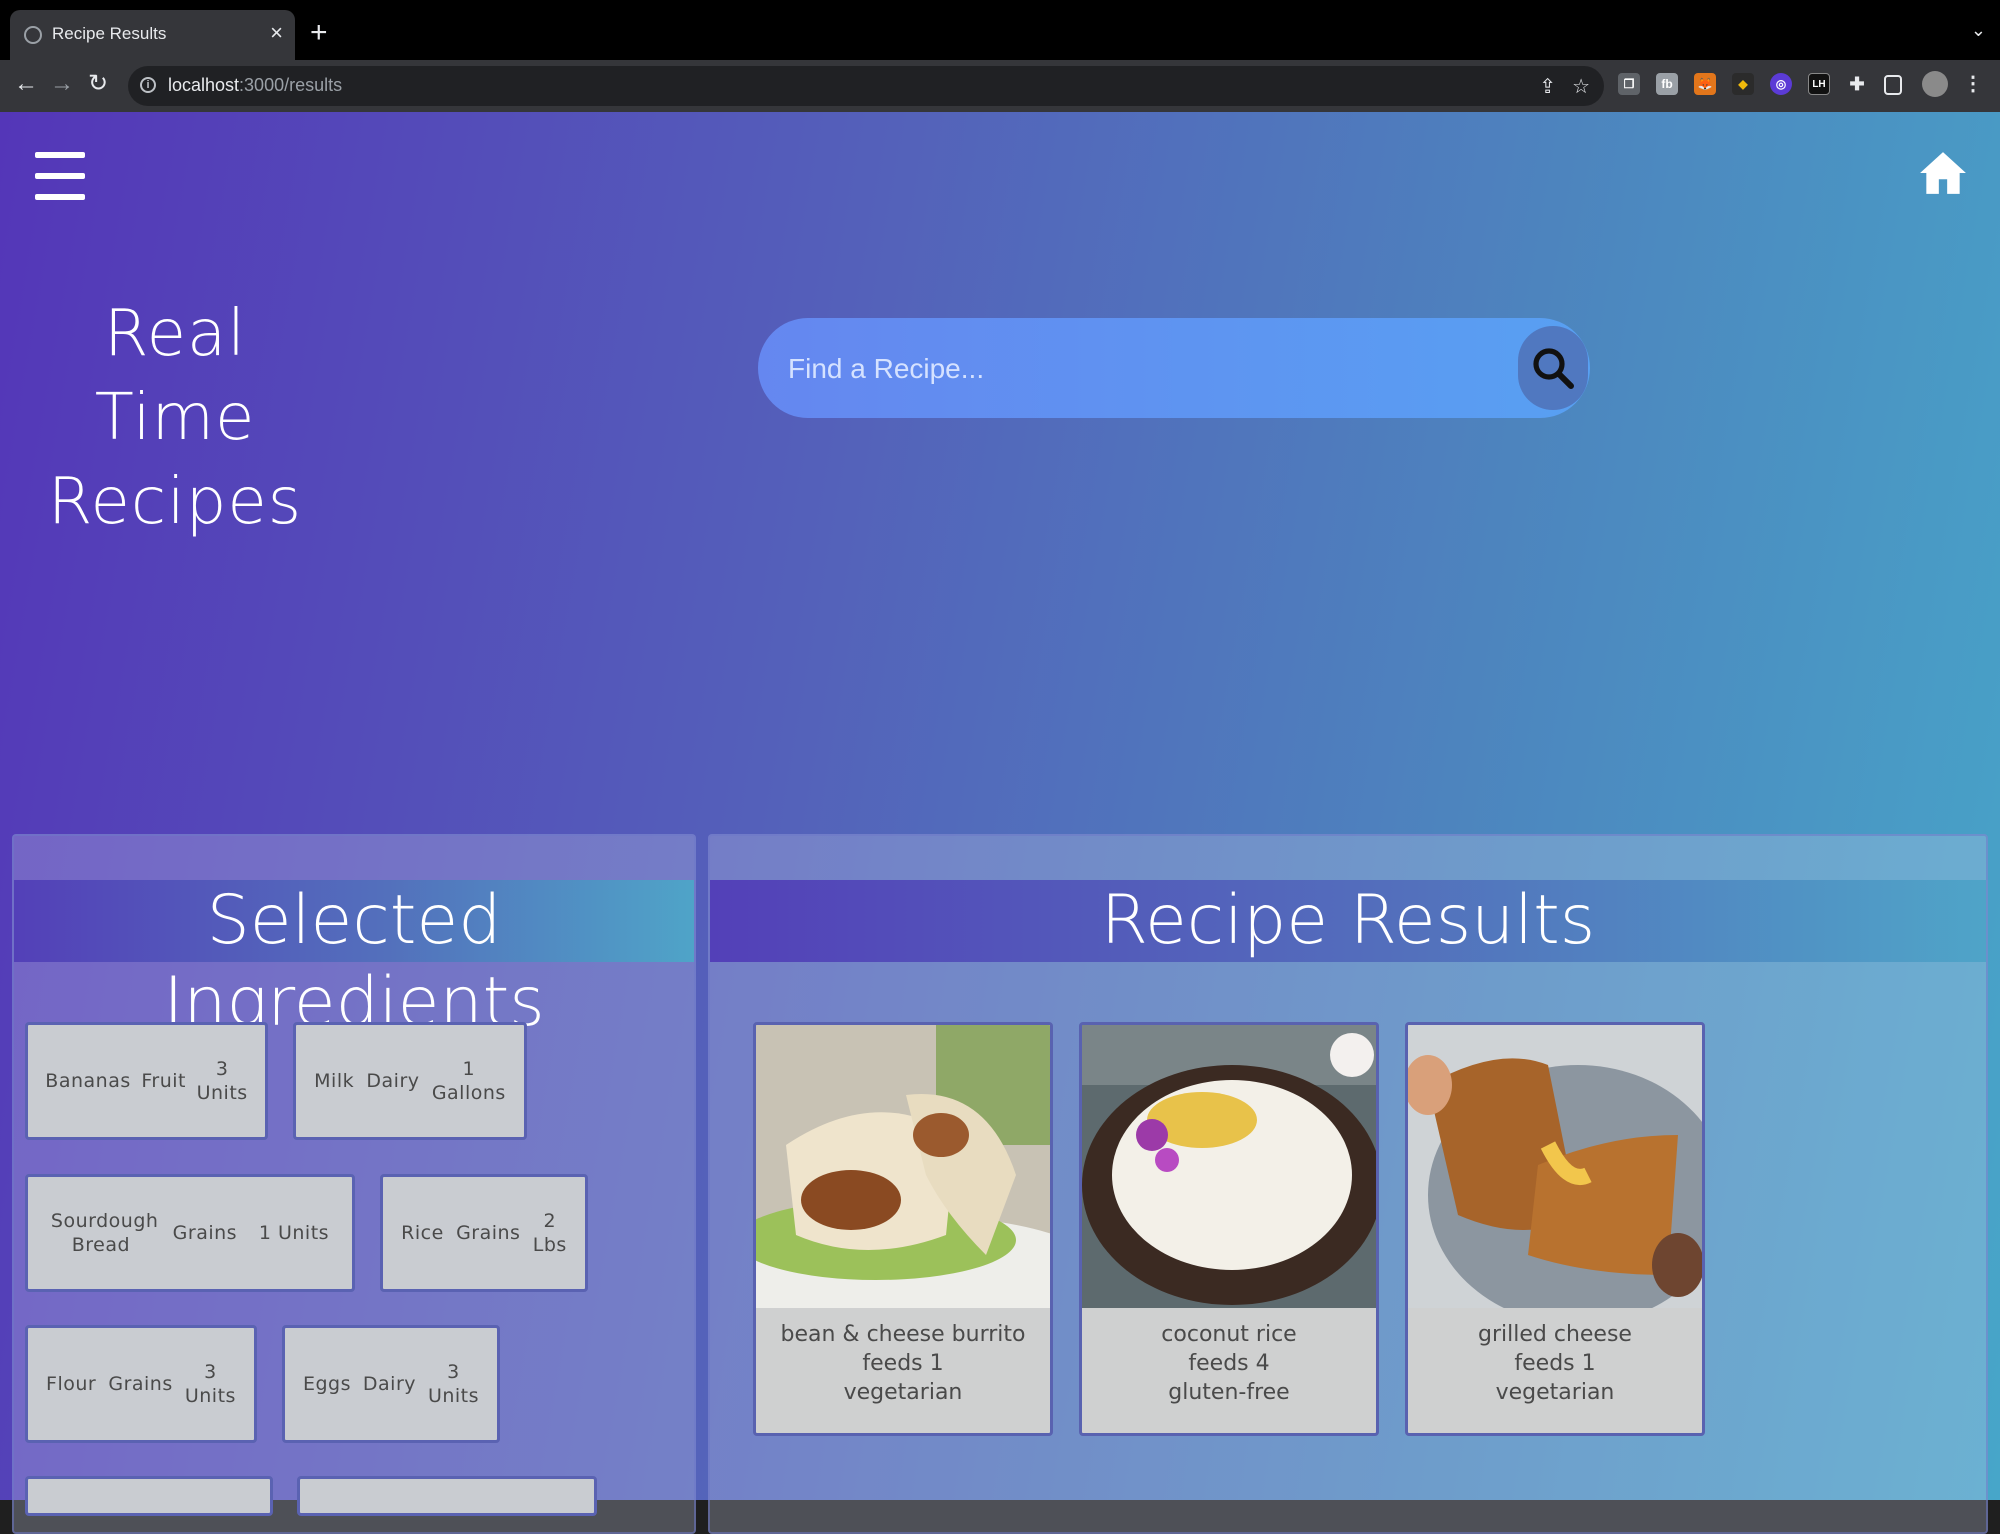  I want to click on quantity-value: 1 Units, so click(294, 1233).